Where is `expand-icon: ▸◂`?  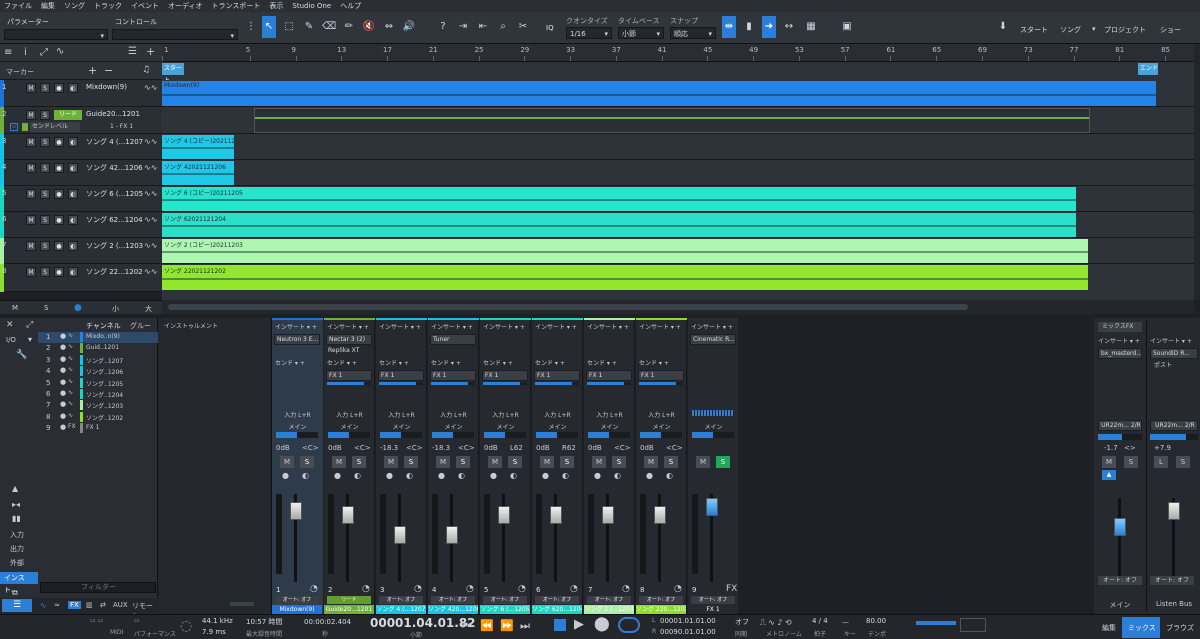
expand-icon: ▸◂ is located at coordinates (16, 504).